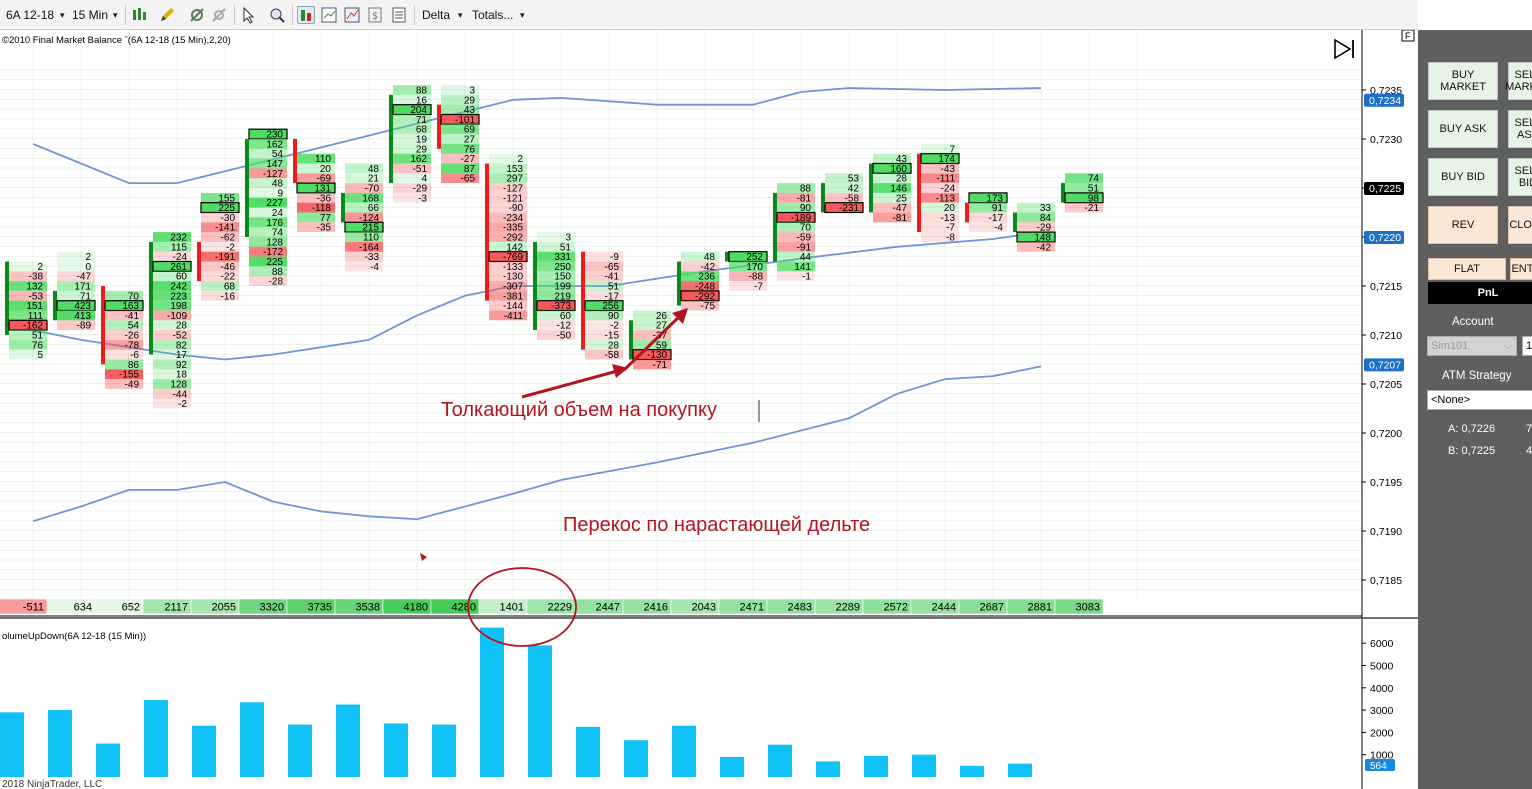 The image size is (1532, 789). Describe the element at coordinates (464, 608) in the screenshot. I see `cum-delta-value: 4280` at that location.